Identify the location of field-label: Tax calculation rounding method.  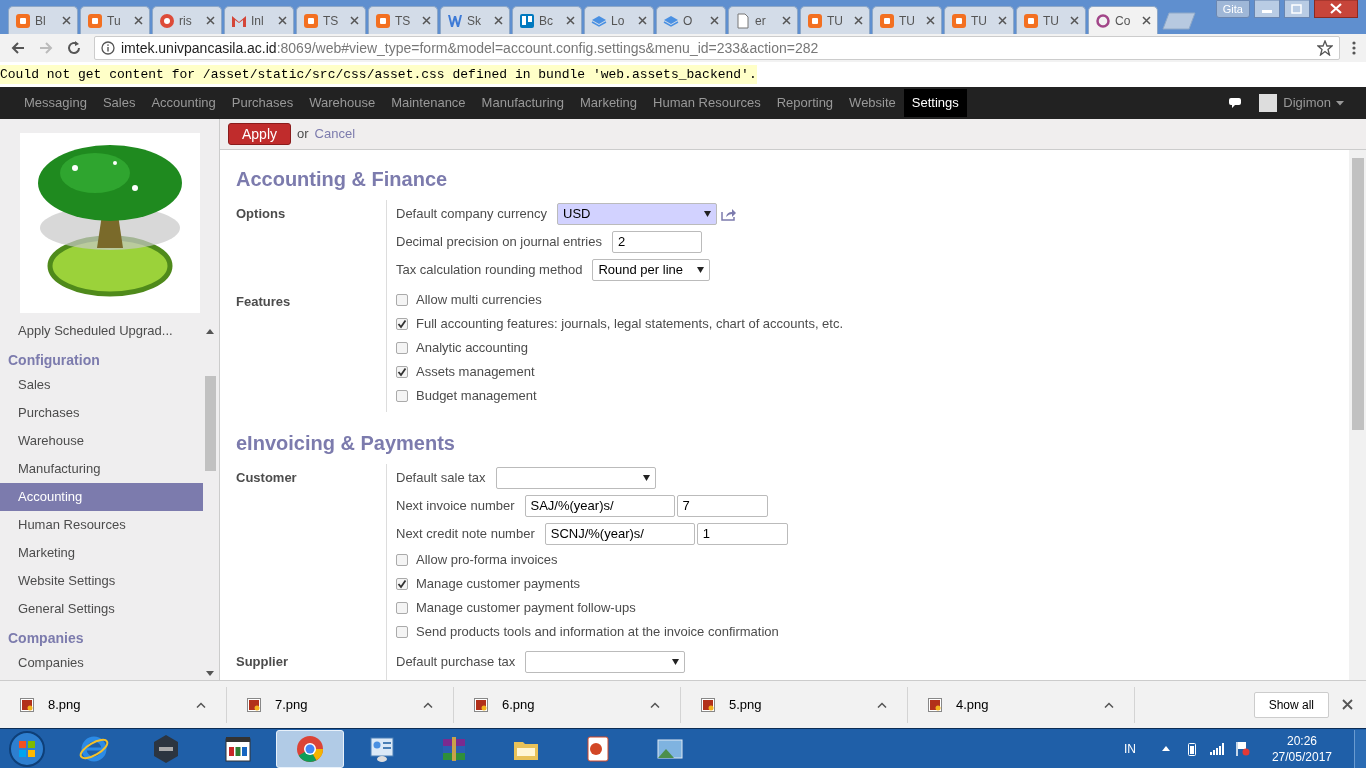
(489, 270).